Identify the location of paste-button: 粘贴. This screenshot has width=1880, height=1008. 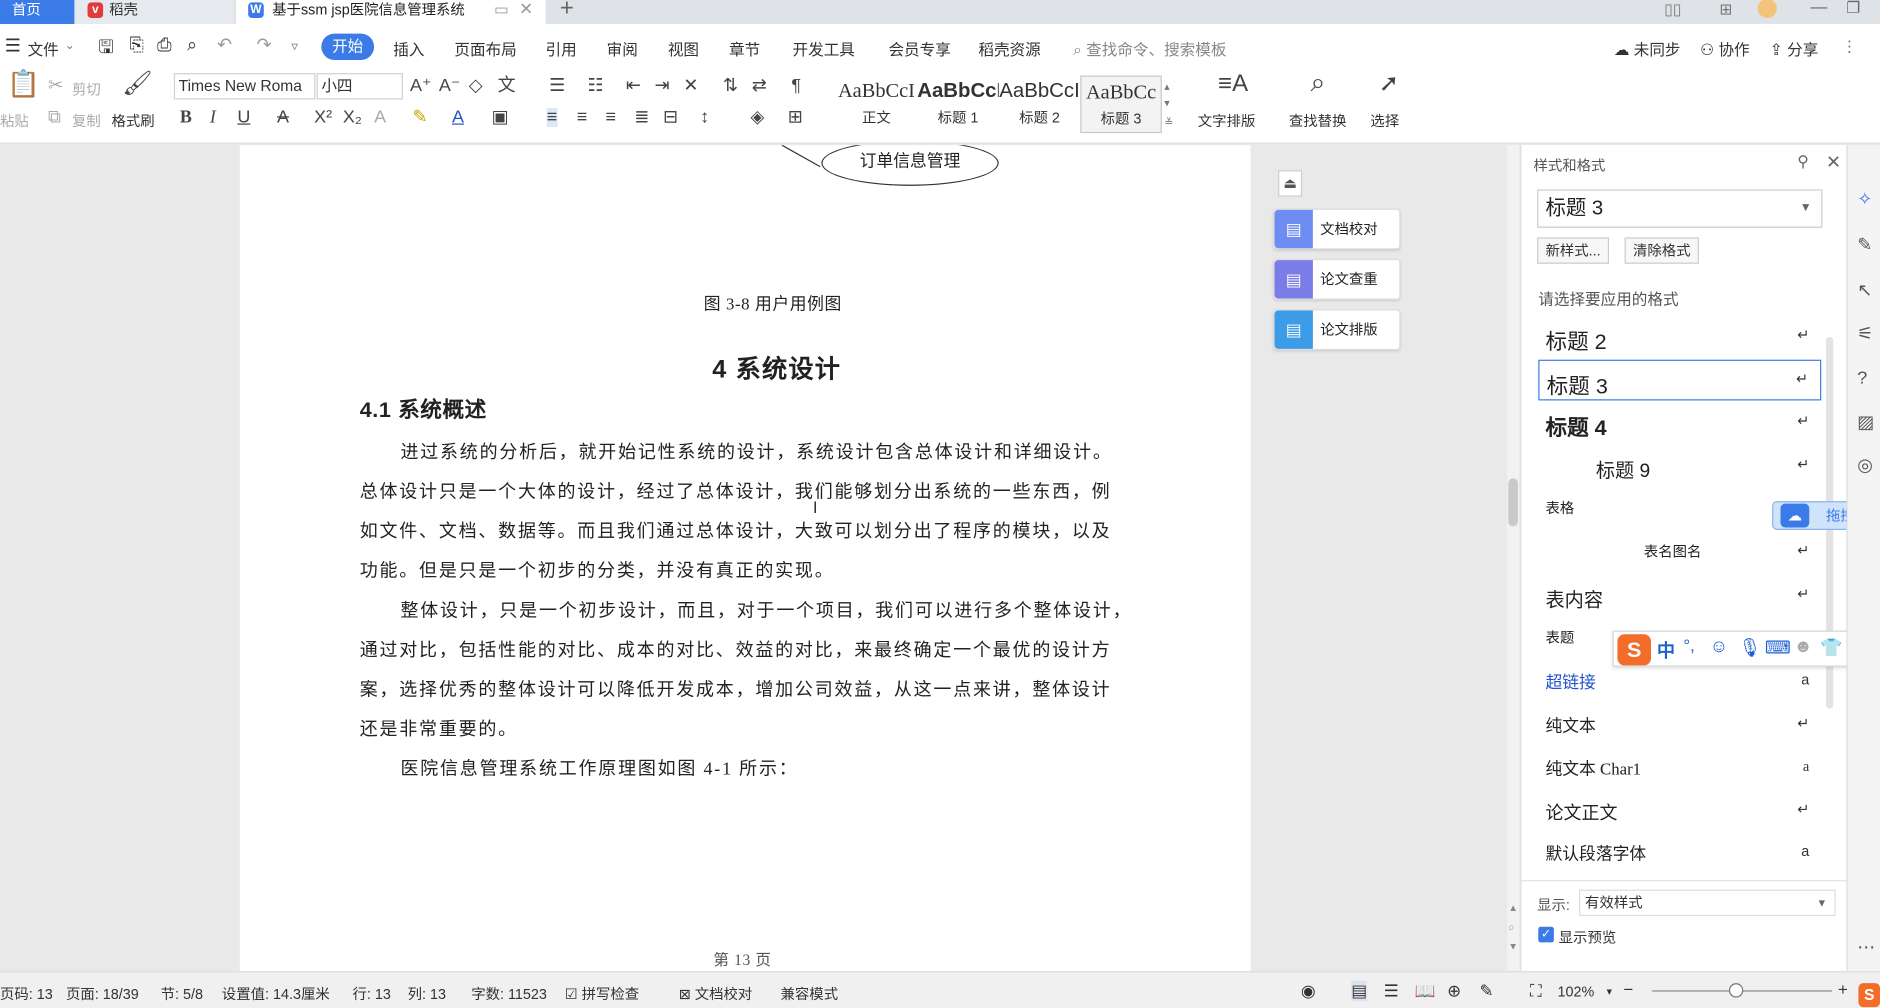
(14, 120).